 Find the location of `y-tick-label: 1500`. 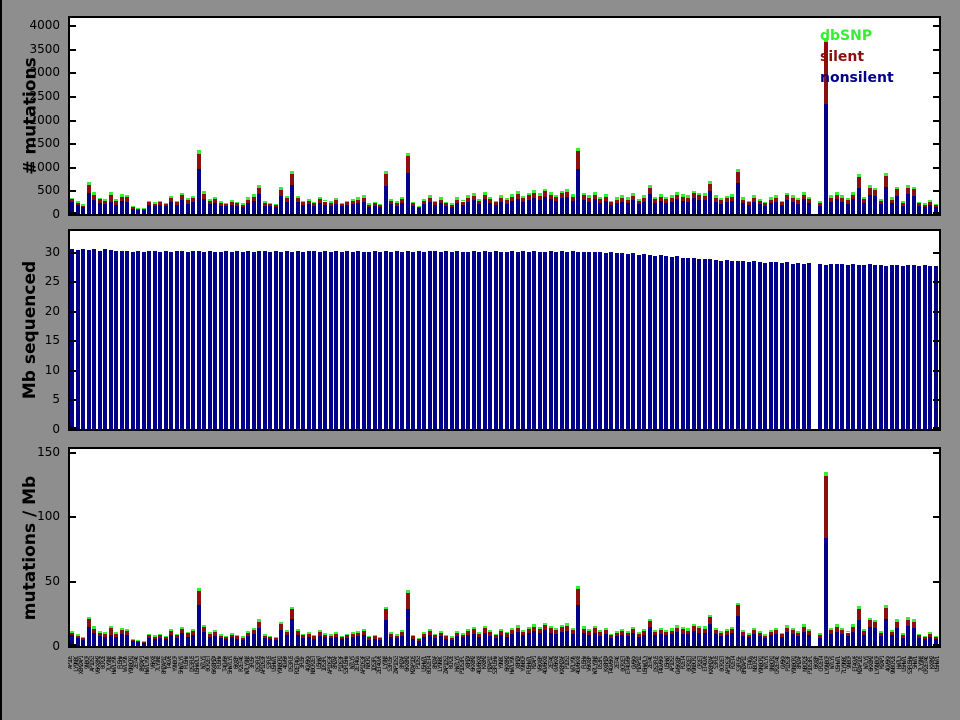

y-tick-label: 1500 is located at coordinates (44, 143).